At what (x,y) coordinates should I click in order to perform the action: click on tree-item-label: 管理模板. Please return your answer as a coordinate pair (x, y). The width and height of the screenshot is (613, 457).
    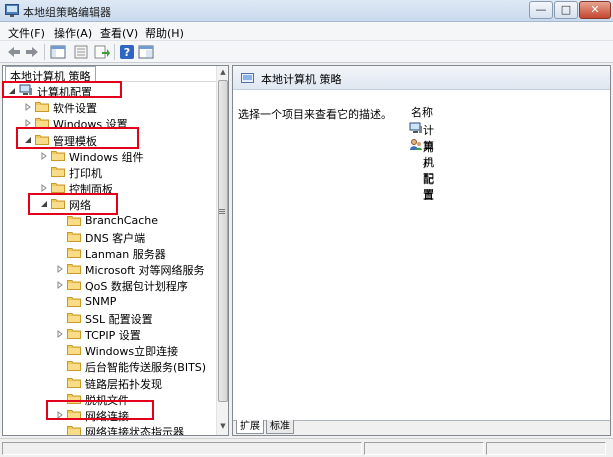
    Looking at the image, I should click on (75, 141).